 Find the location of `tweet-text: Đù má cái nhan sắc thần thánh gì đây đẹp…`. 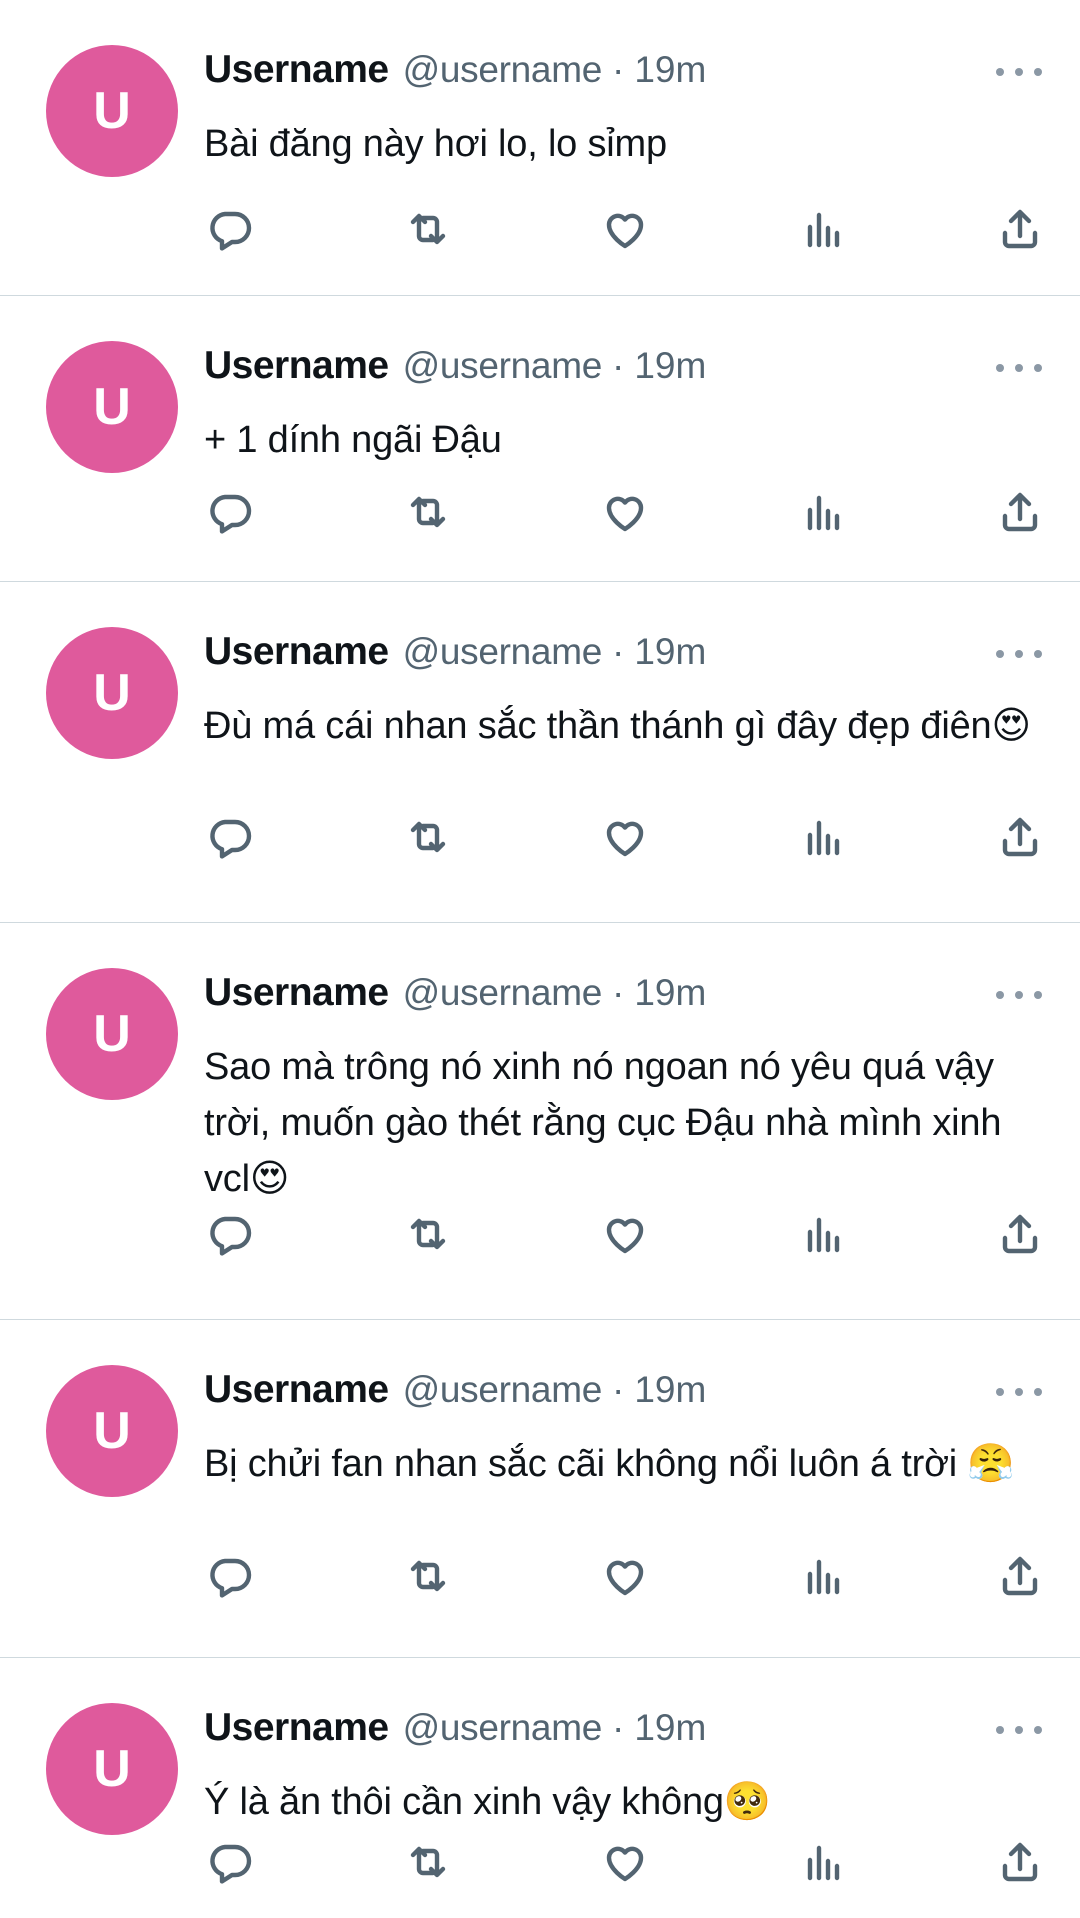

tweet-text: Đù má cái nhan sắc thần thánh gì đây đẹp… is located at coordinates (617, 726).